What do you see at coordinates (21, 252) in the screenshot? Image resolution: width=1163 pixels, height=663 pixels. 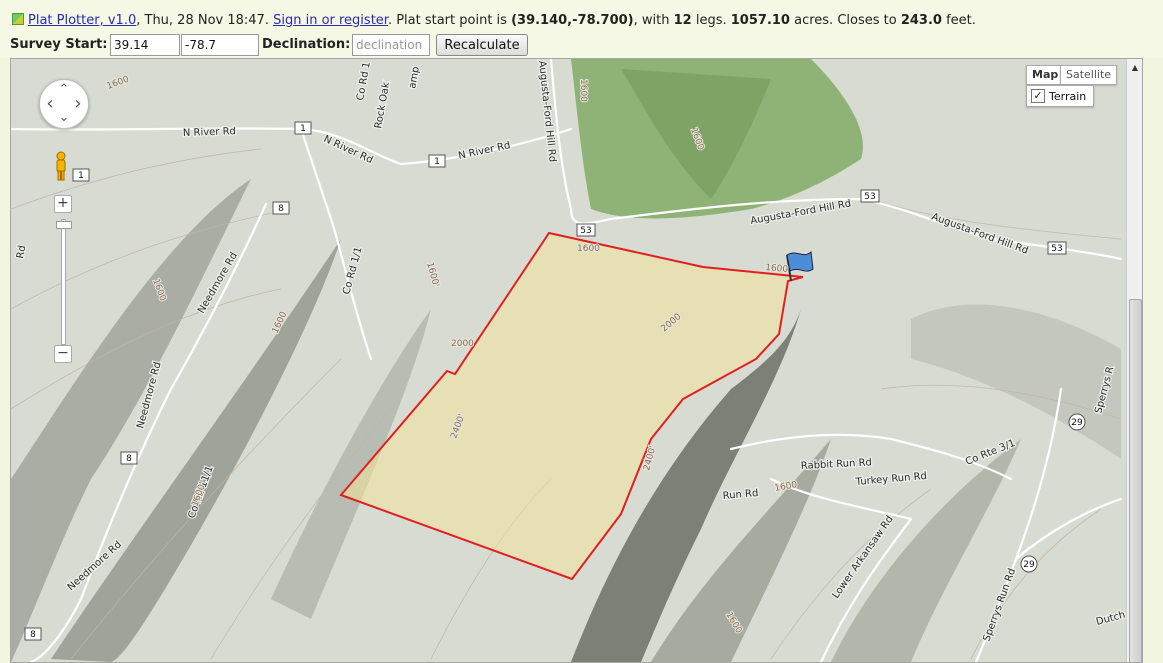 I see `road-label-rd-left: Rd` at bounding box center [21, 252].